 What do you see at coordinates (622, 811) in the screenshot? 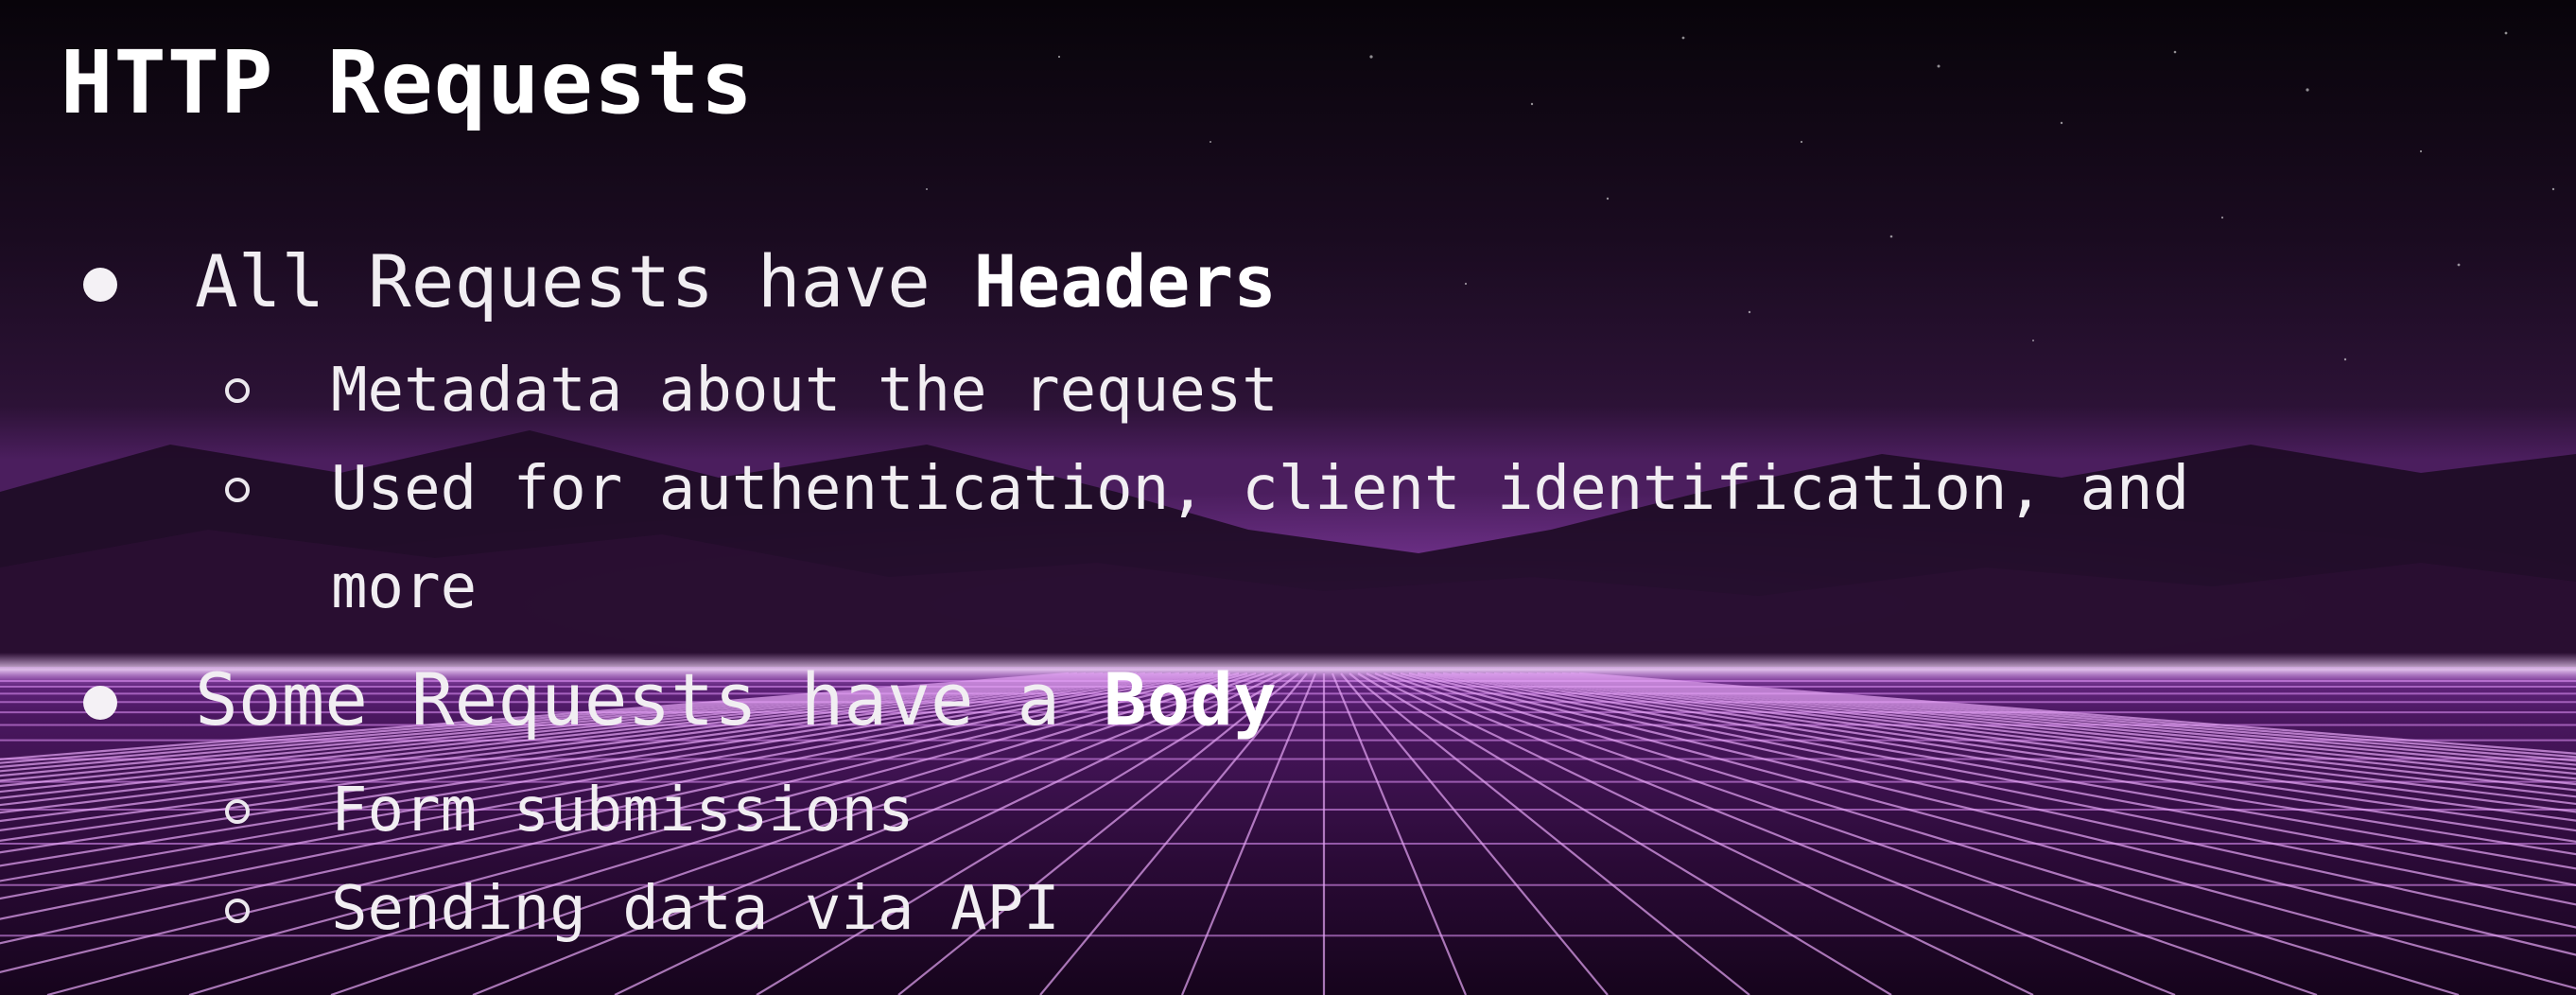
I see `sub-bullet-text: Form submissions` at bounding box center [622, 811].